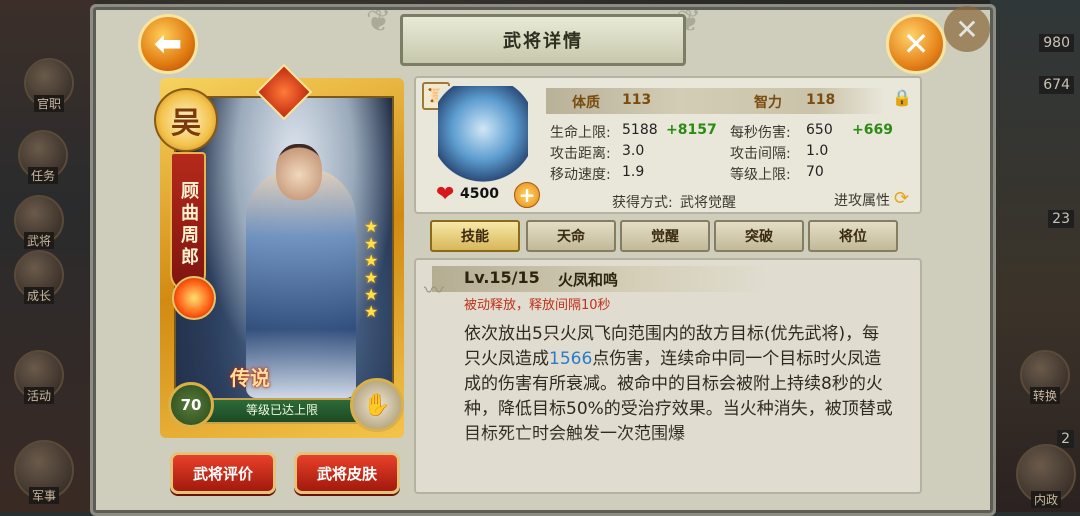 Image resolution: width=1080 pixels, height=516 pixels. What do you see at coordinates (479, 194) in the screenshot?
I see `hp-value: 4500` at bounding box center [479, 194].